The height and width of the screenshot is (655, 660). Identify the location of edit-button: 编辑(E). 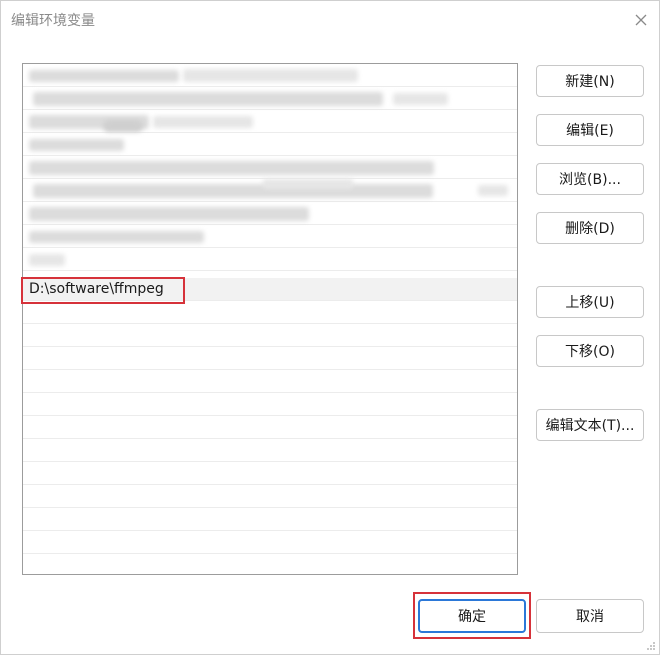
(590, 130).